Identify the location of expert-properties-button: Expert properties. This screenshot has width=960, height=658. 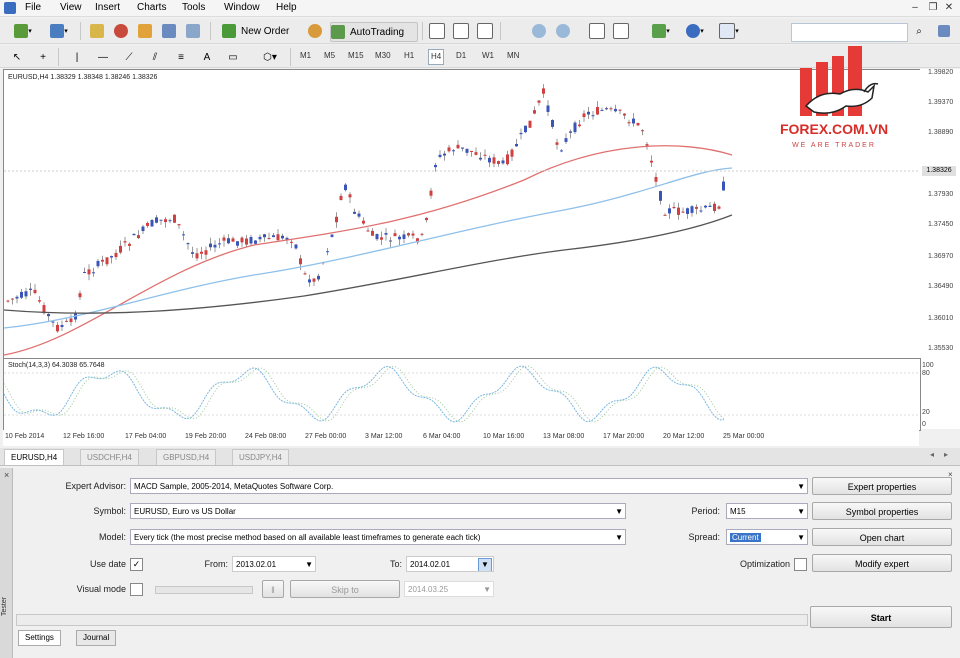
(882, 486).